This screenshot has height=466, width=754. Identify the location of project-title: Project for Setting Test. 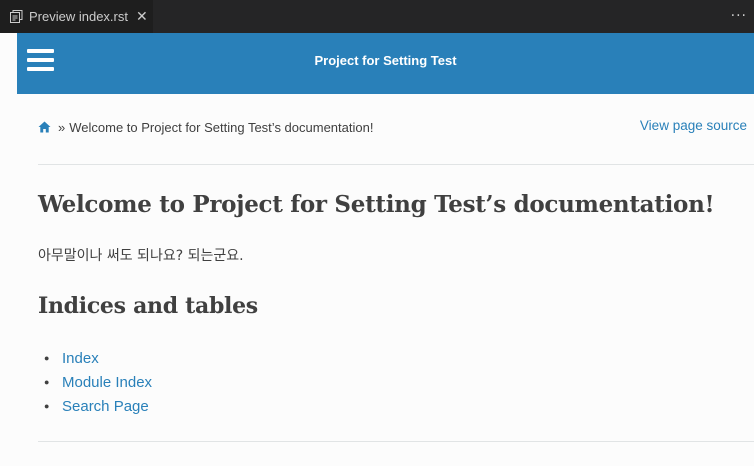
(385, 60).